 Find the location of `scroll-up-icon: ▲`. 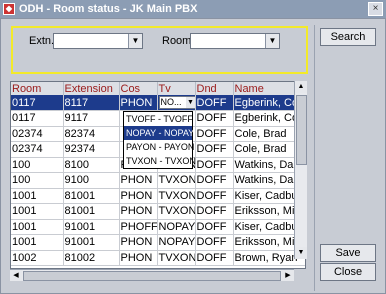

scroll-up-icon: ▲ is located at coordinates (301, 87).